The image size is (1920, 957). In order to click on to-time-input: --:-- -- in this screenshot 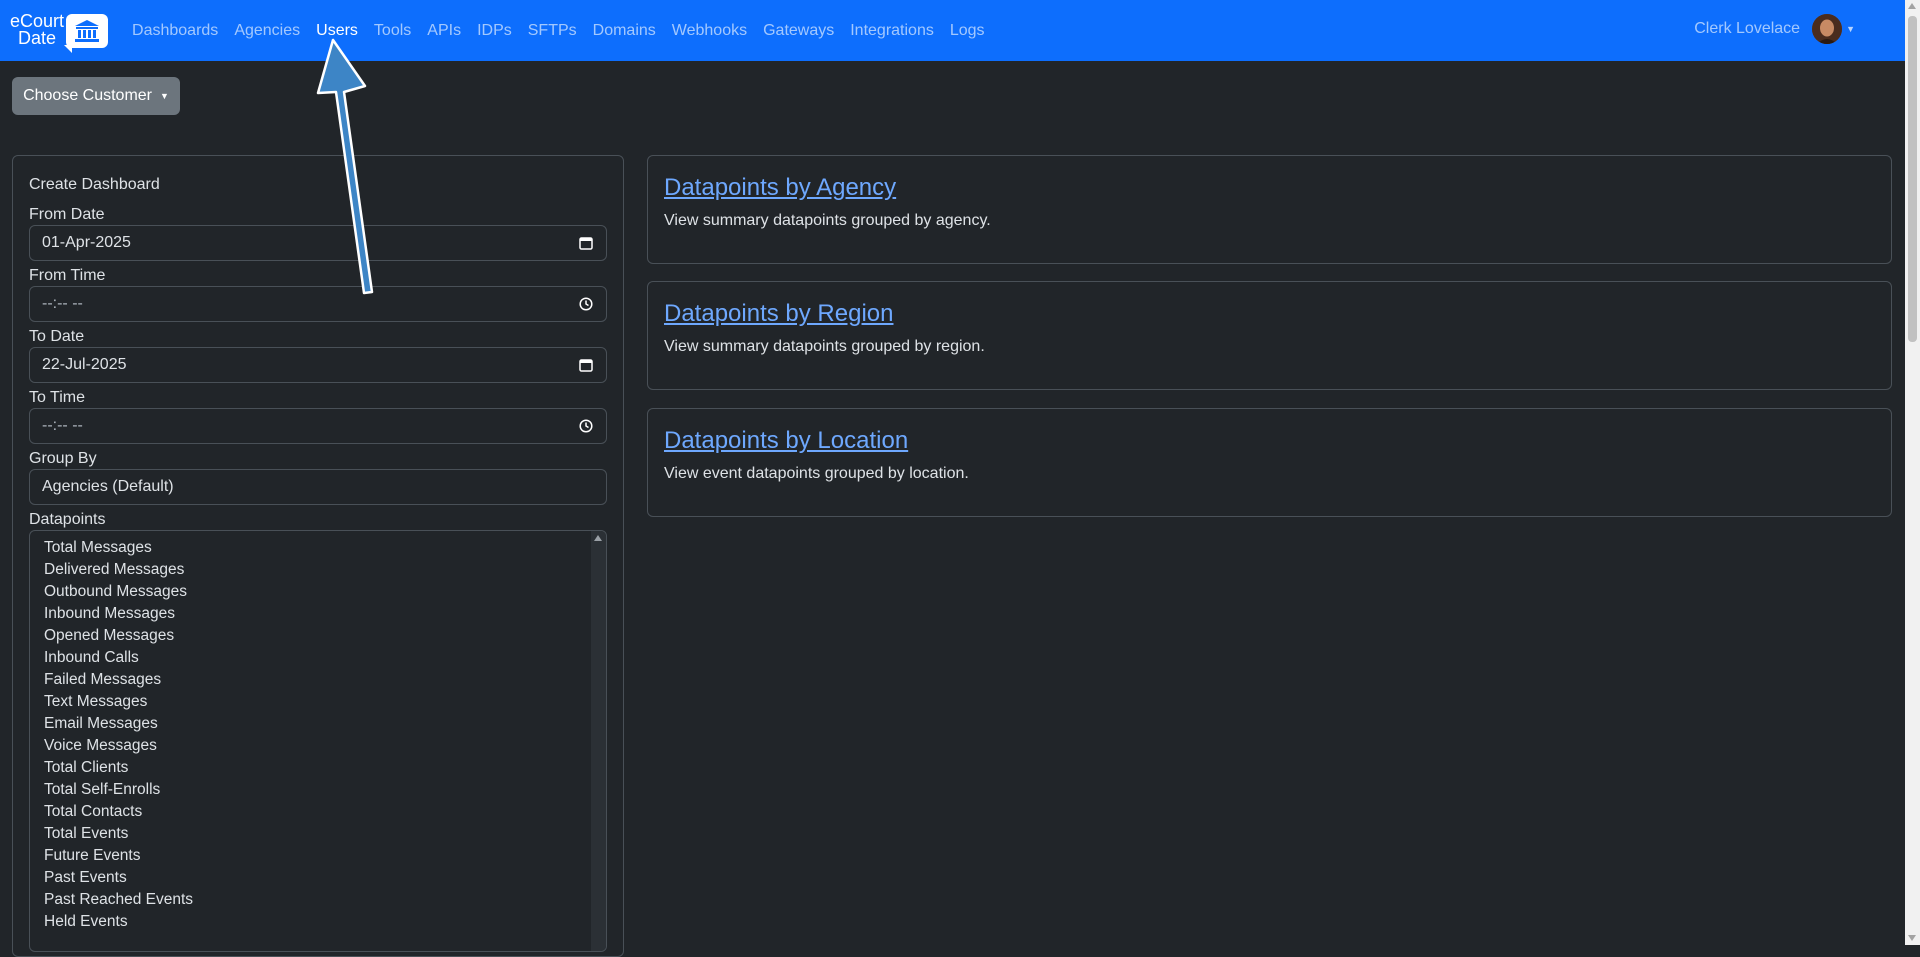, I will do `click(318, 426)`.